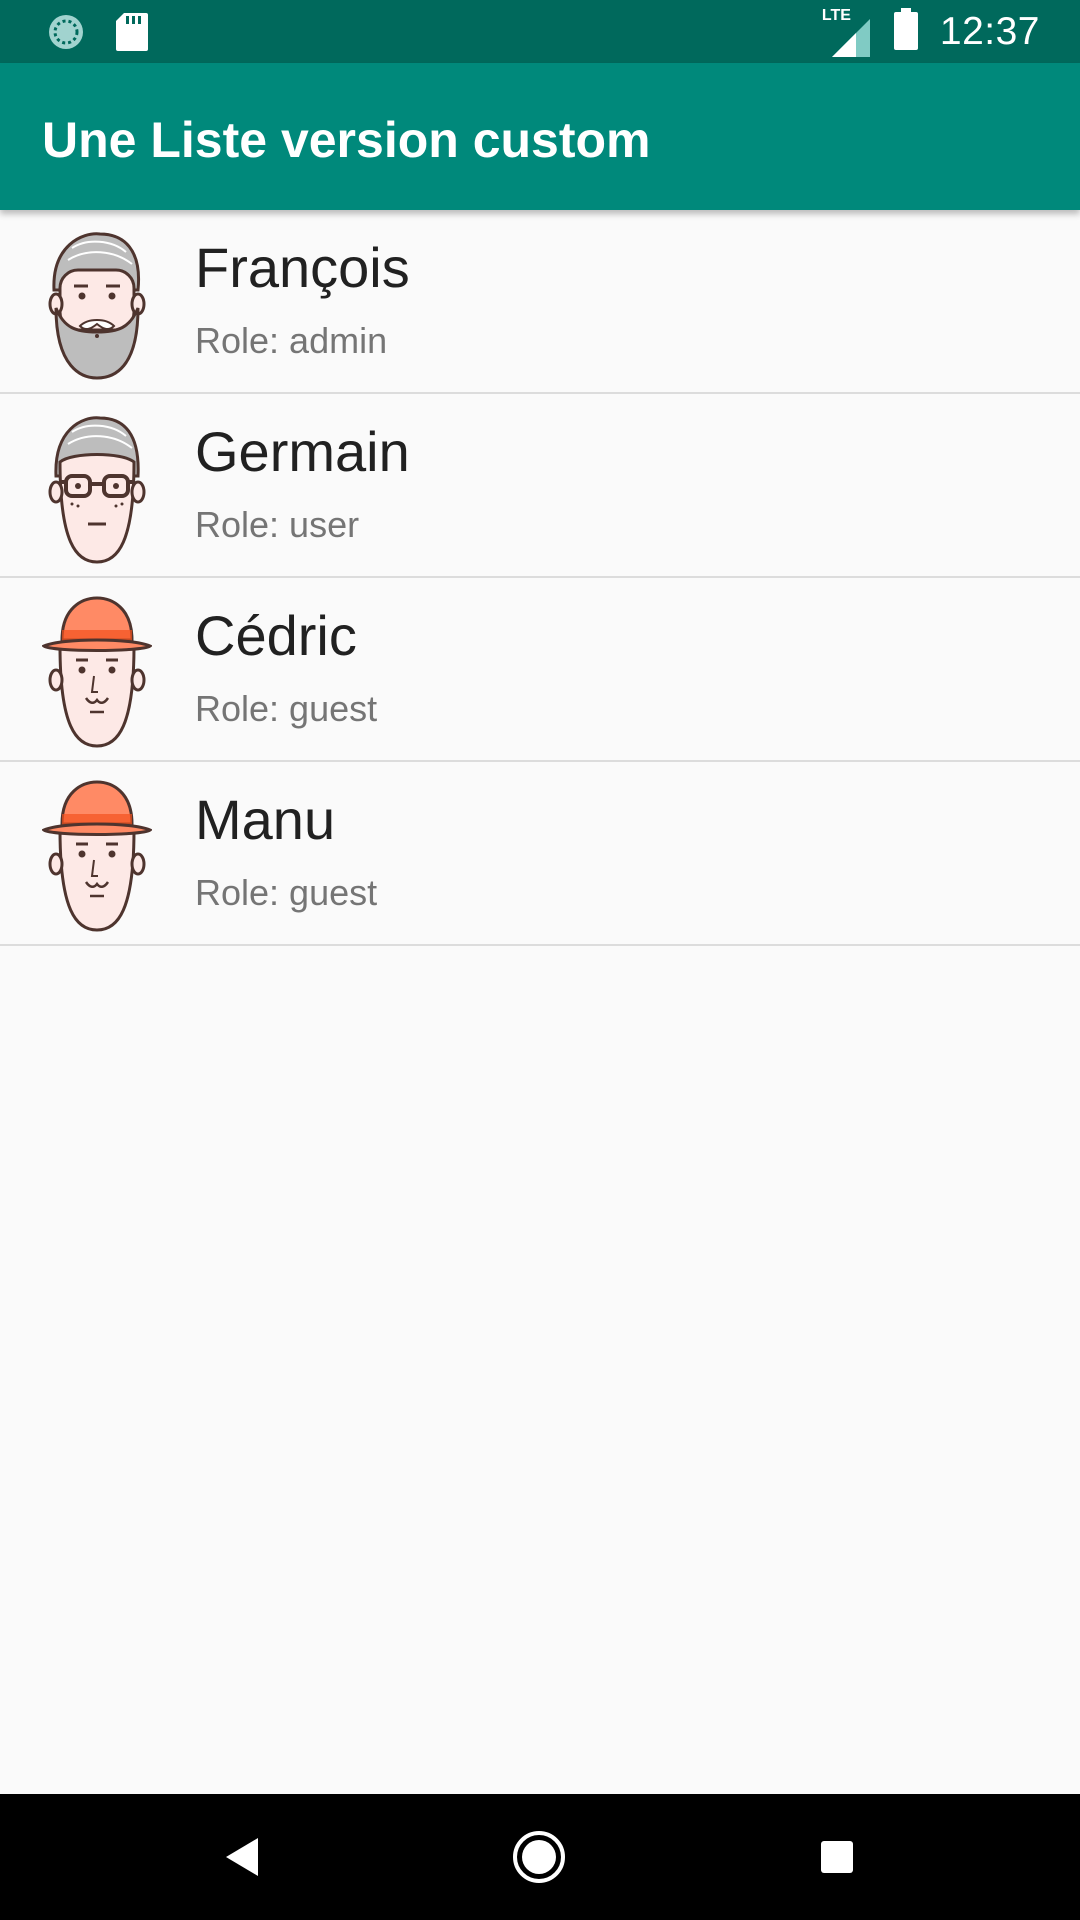  Describe the element at coordinates (302, 267) in the screenshot. I see `user-name: François` at that location.